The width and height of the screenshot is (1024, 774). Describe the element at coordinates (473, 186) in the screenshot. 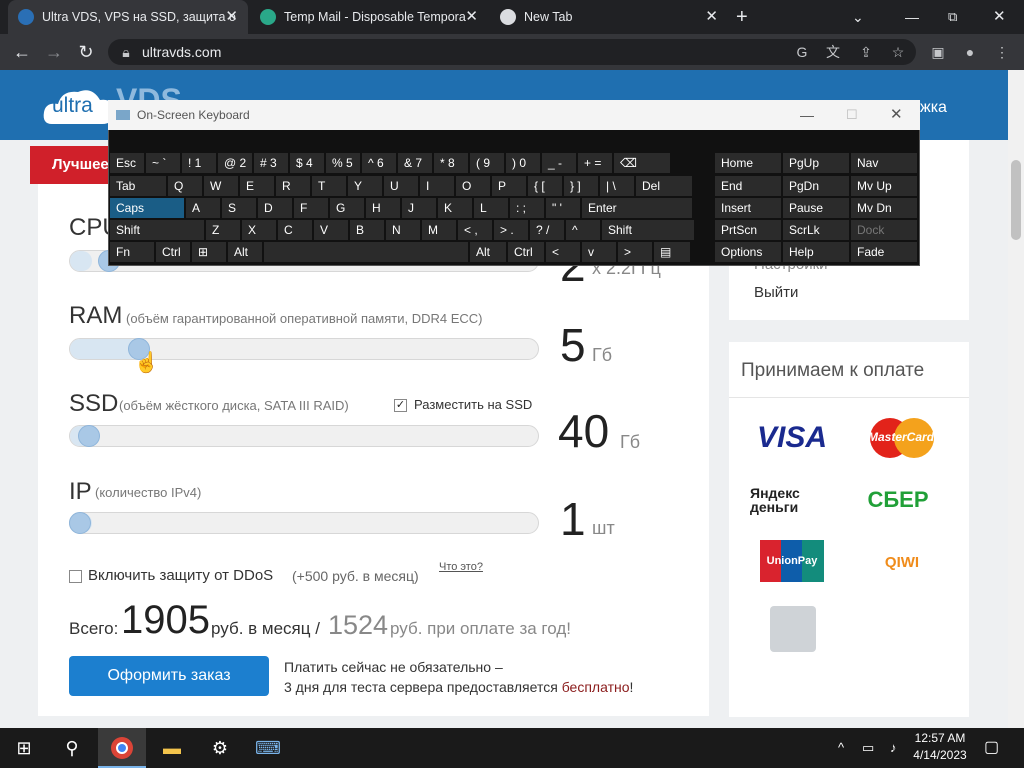

I see `osk-key: O` at that location.